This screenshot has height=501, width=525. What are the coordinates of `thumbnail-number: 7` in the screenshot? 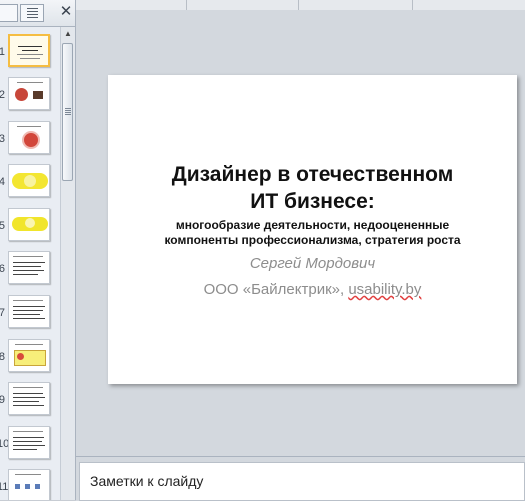 It's located at (2, 313).